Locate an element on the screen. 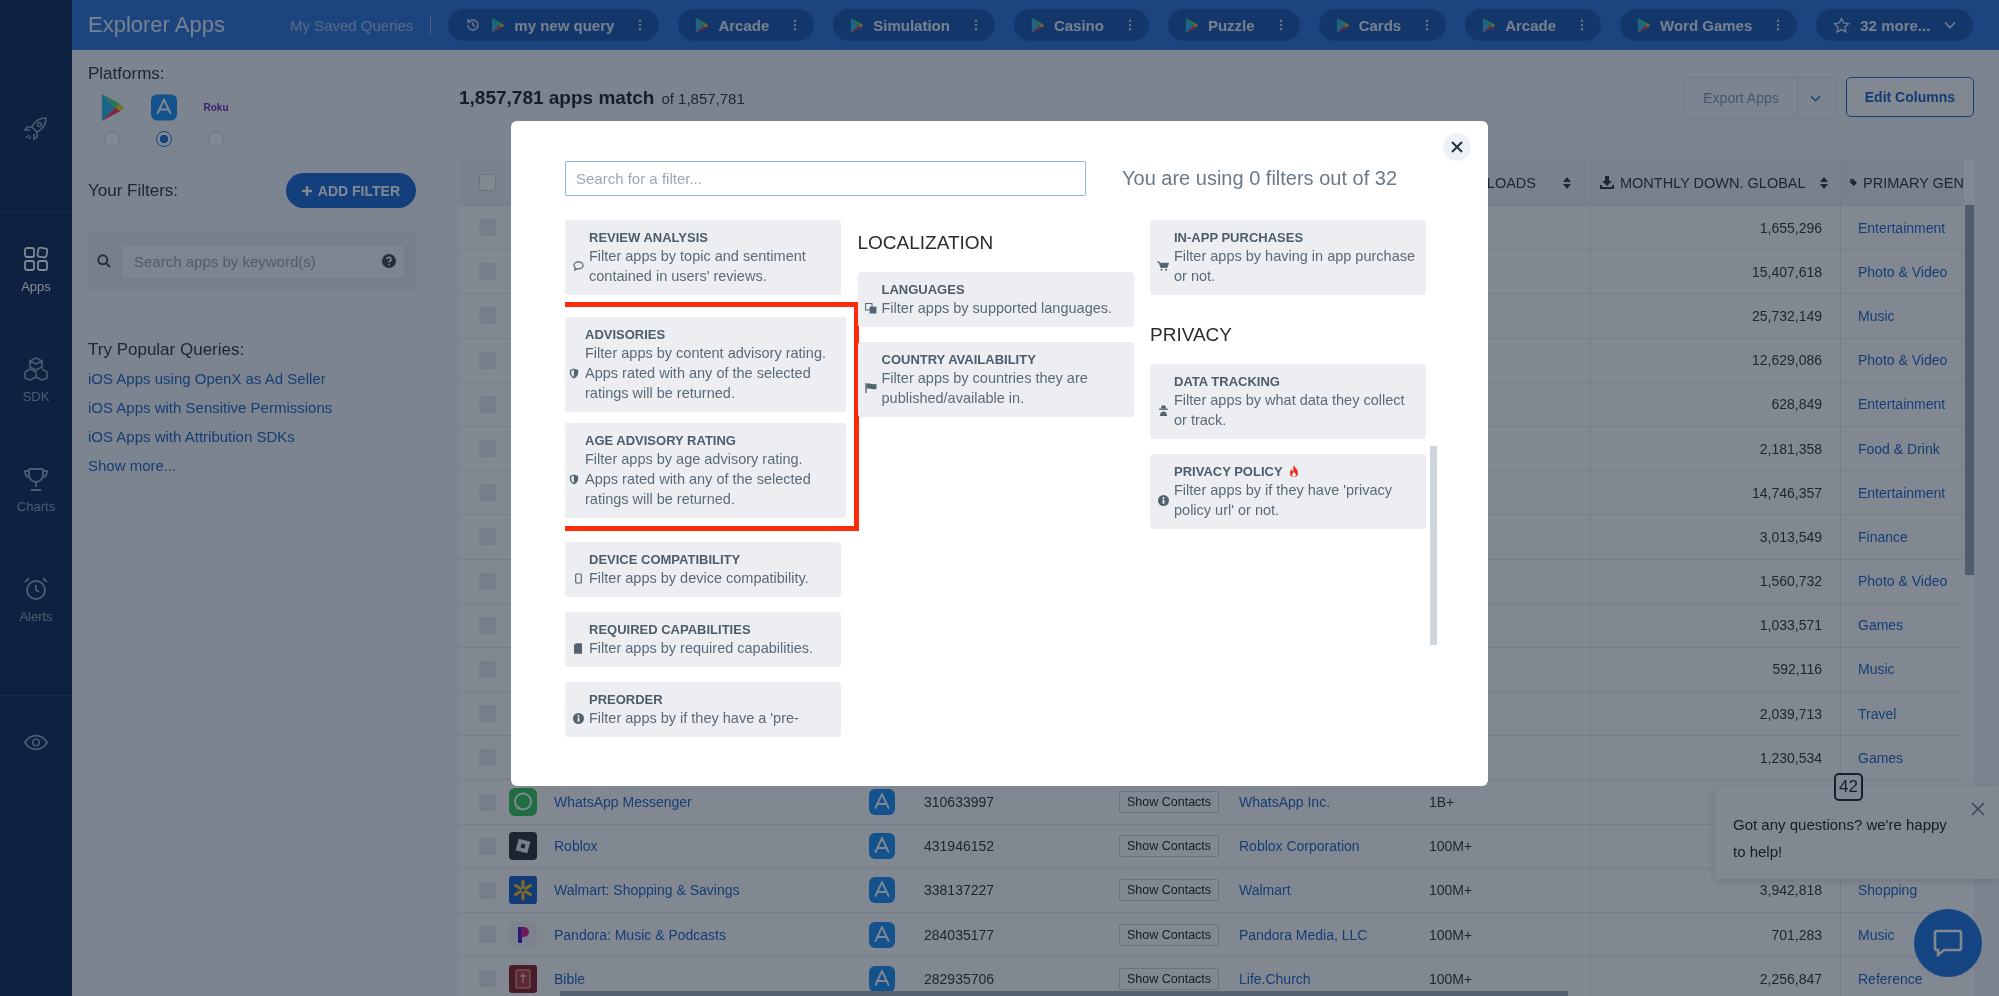 The width and height of the screenshot is (1999, 996). nav-item: Alerts is located at coordinates (36, 597).